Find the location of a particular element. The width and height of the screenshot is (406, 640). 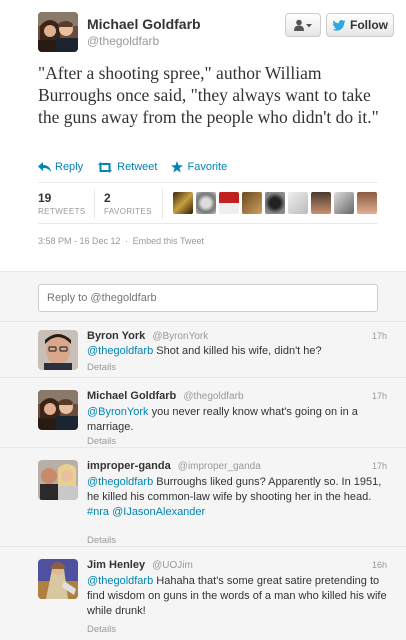

user-dropdown-icon is located at coordinates (303, 25).